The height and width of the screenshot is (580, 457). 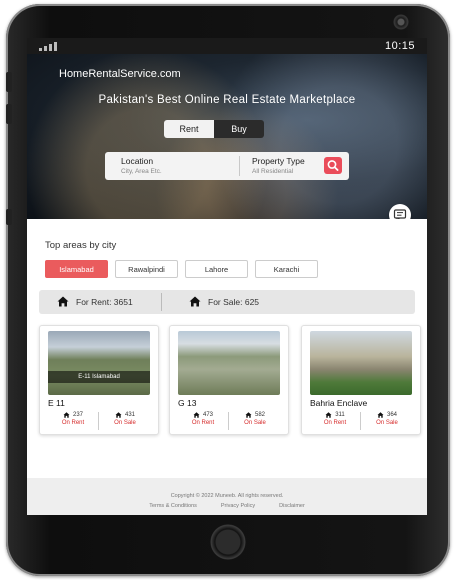 What do you see at coordinates (239, 129) in the screenshot?
I see `tab-buy: Buy` at bounding box center [239, 129].